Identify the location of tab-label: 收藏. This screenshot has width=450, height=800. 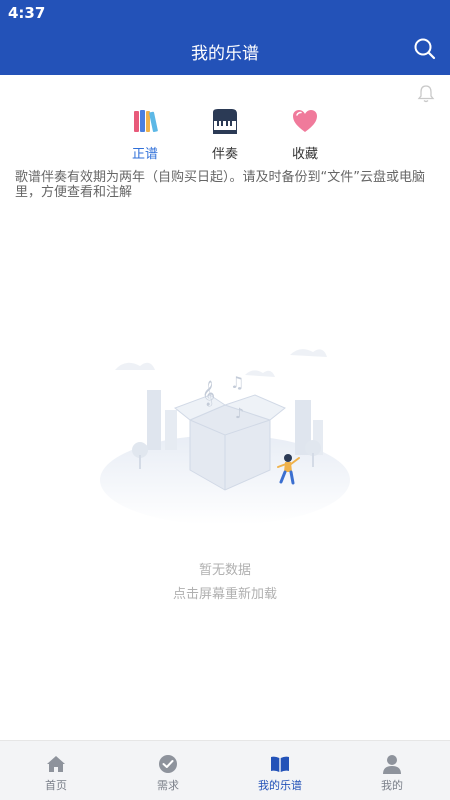
(304, 154).